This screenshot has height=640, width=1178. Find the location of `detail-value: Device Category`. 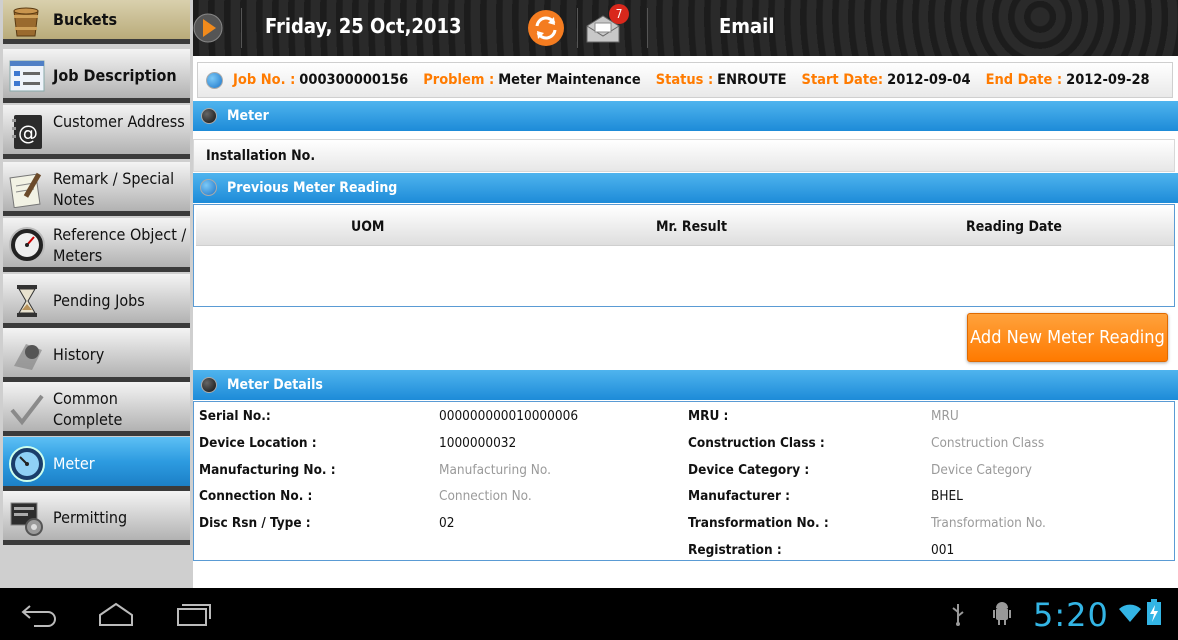

detail-value: Device Category is located at coordinates (981, 470).